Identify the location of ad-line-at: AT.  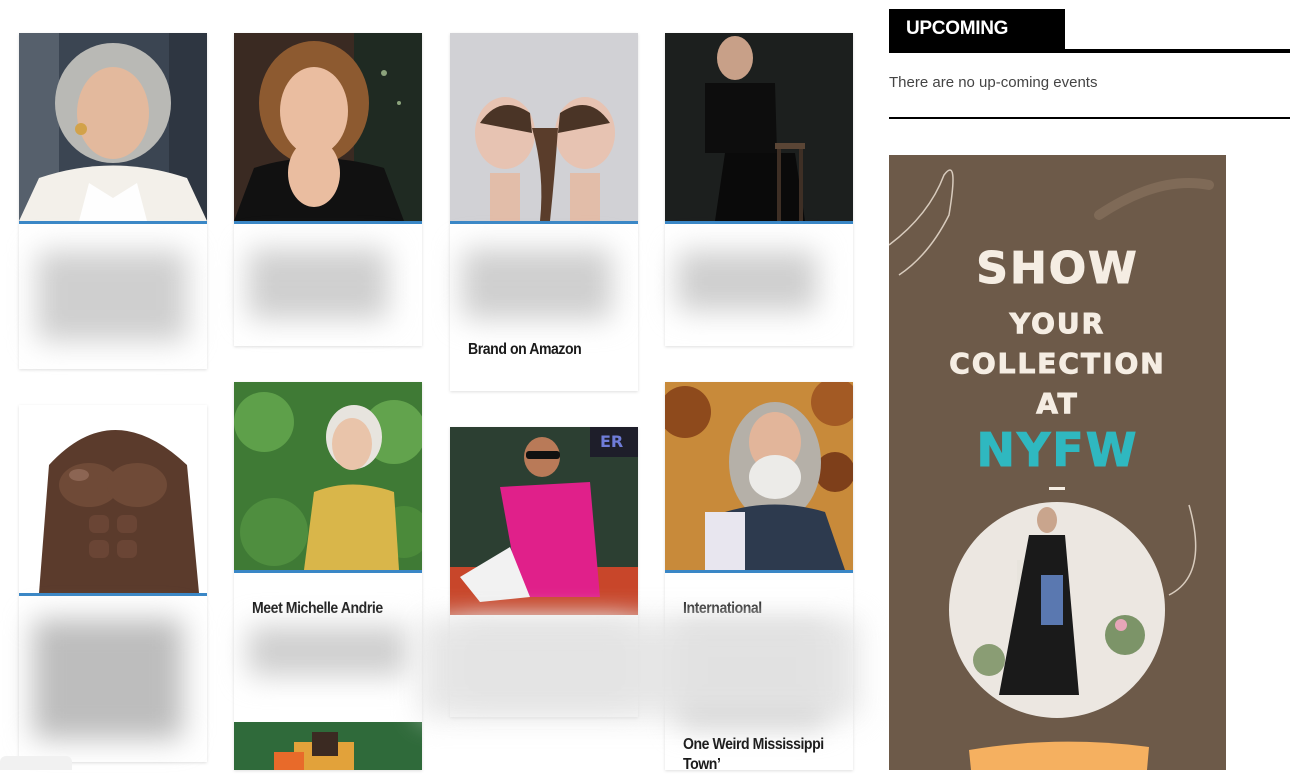
(1057, 404).